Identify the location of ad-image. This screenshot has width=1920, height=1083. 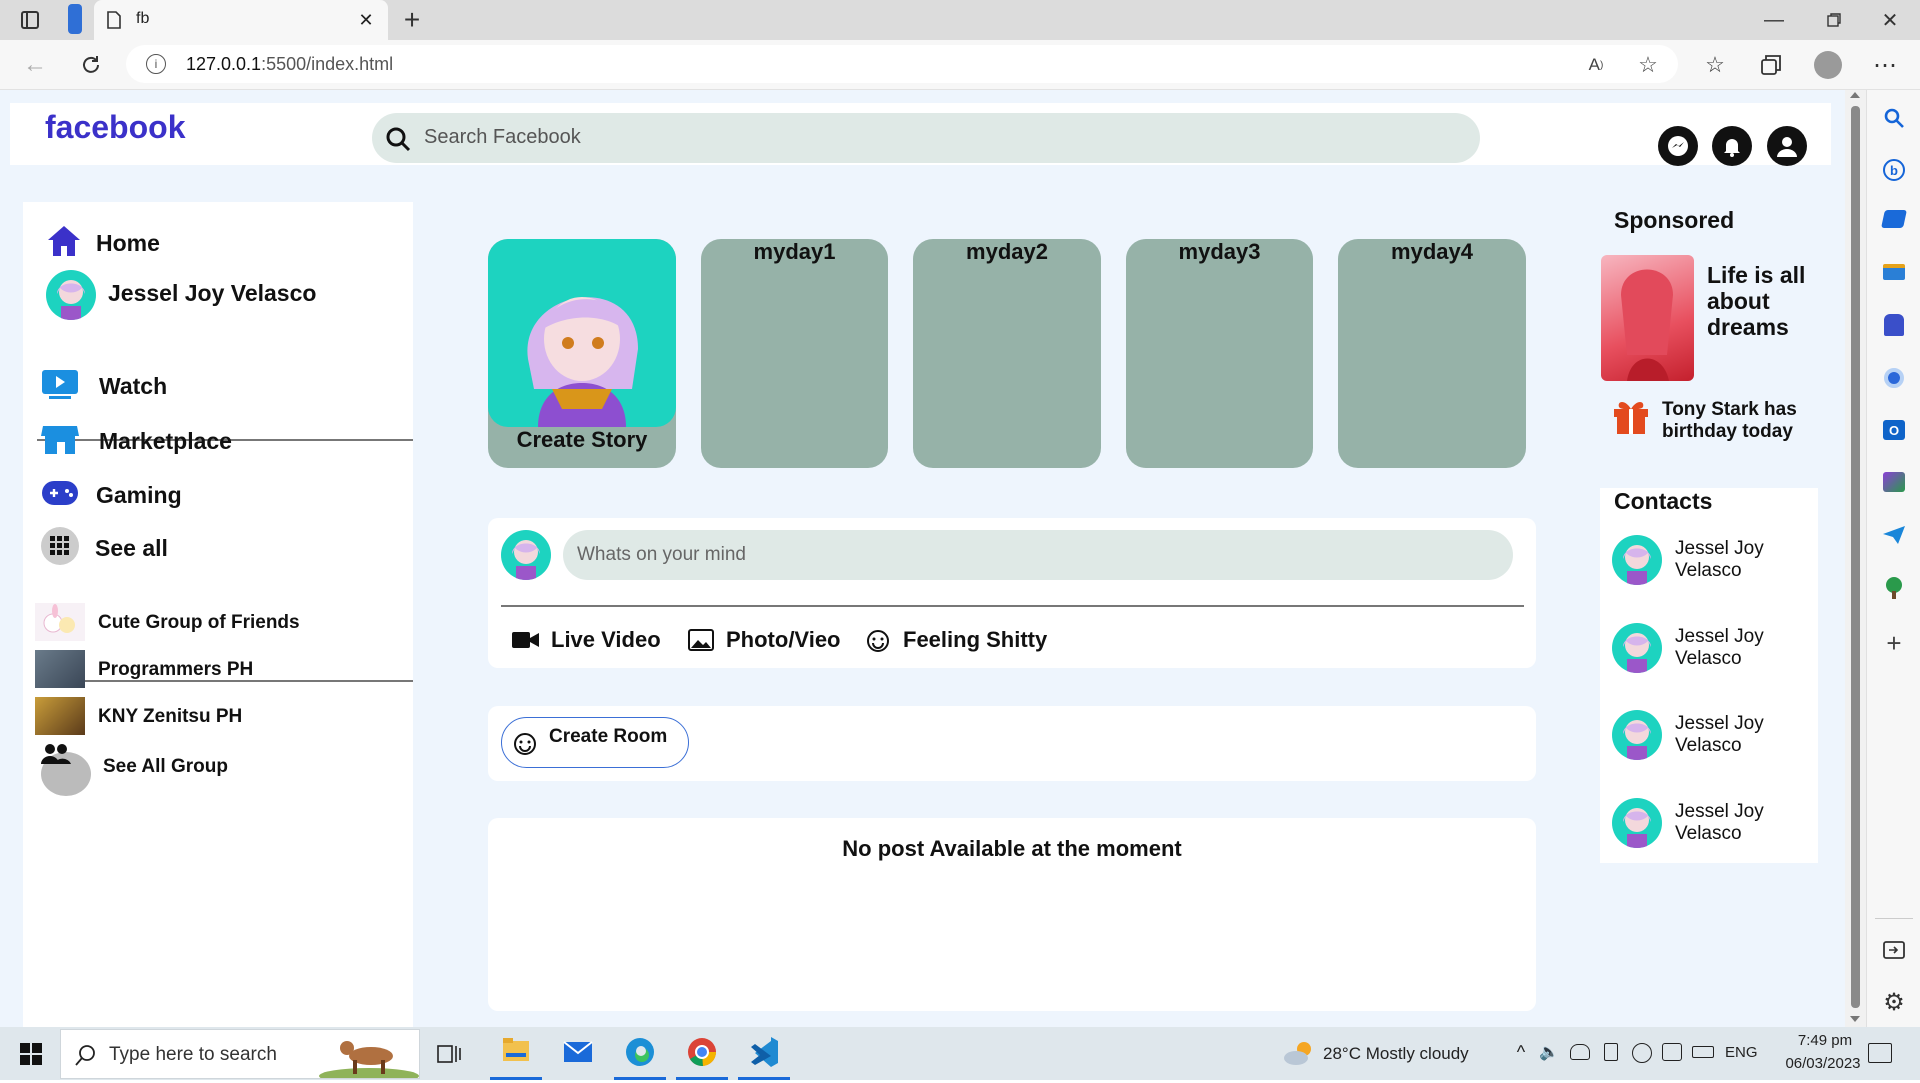
(1647, 318).